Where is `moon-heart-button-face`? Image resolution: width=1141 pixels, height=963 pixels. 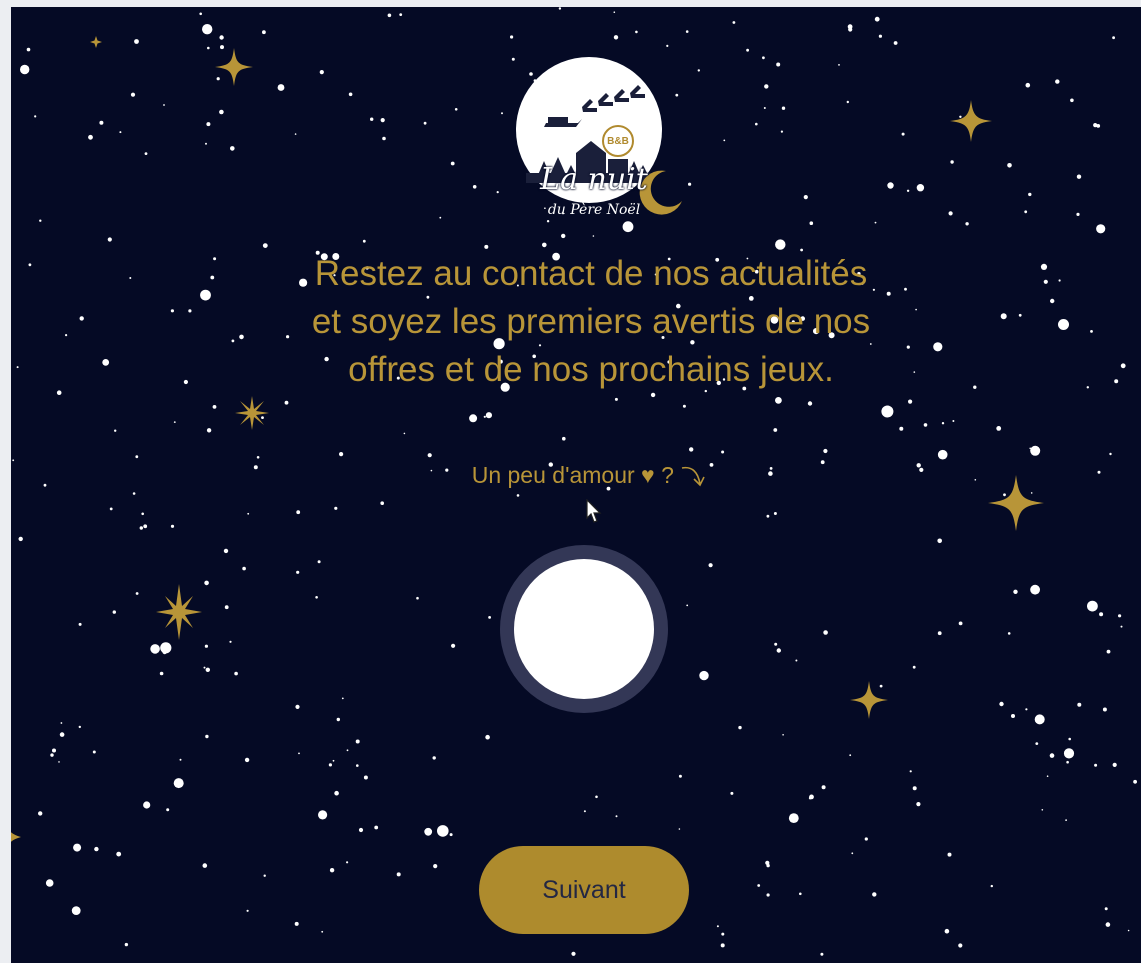 moon-heart-button-face is located at coordinates (584, 629).